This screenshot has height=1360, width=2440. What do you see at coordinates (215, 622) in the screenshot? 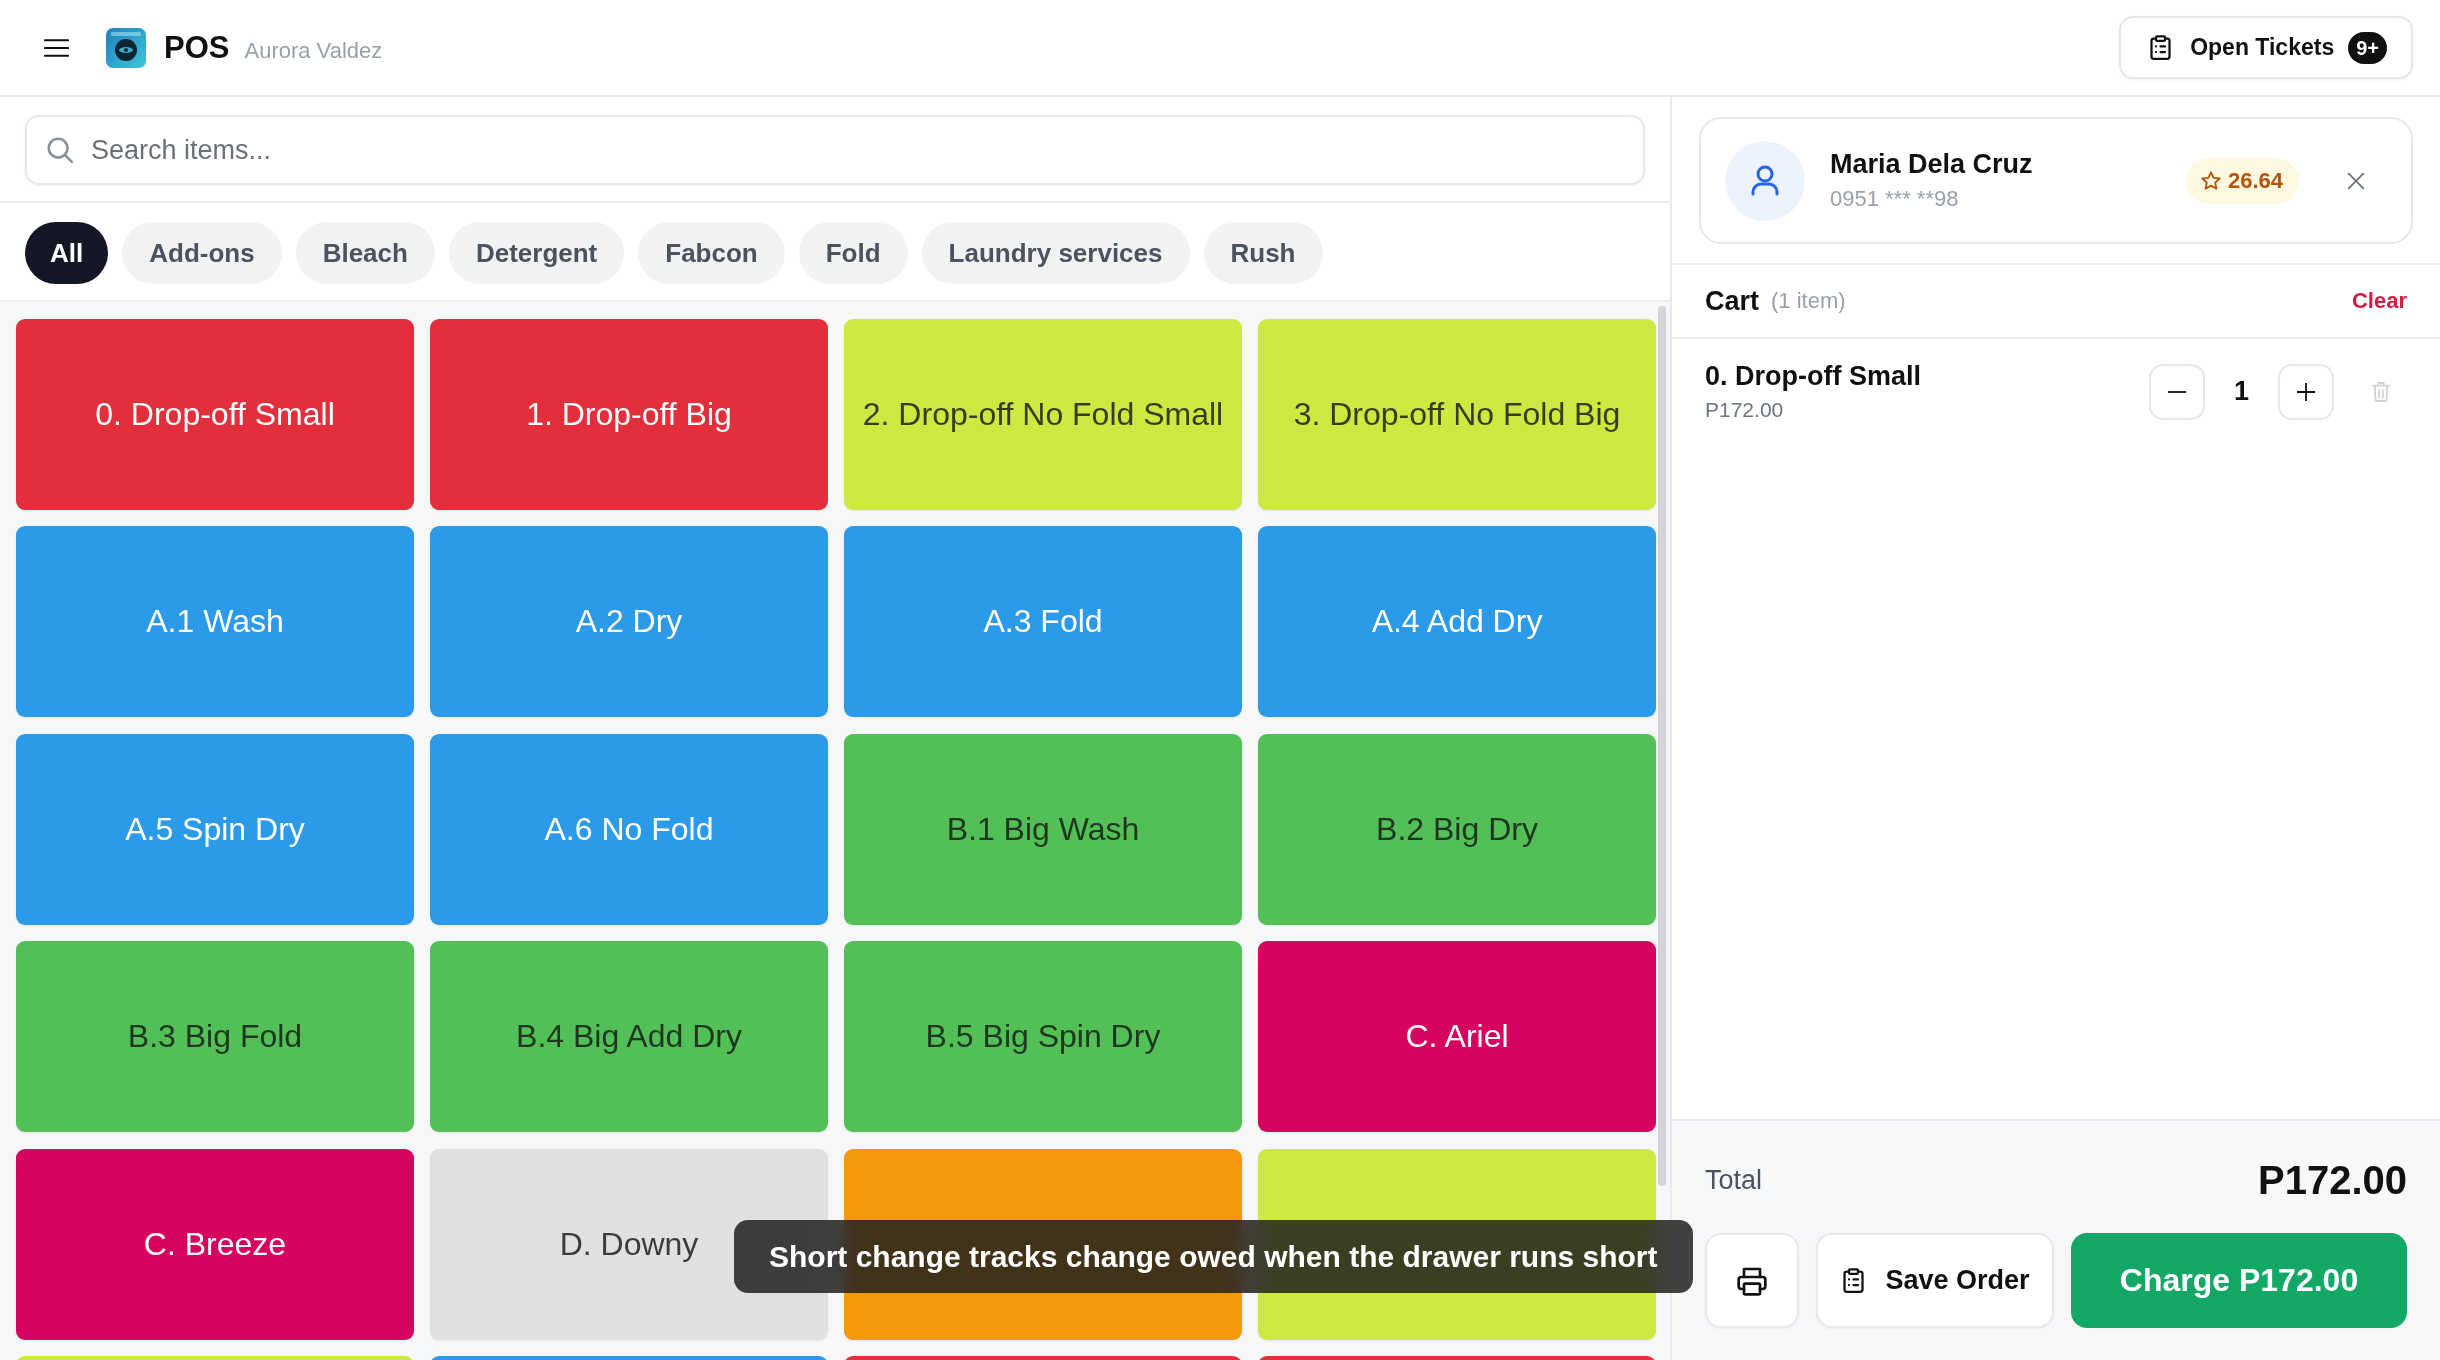
I see `item-tile: A.1 Wash` at bounding box center [215, 622].